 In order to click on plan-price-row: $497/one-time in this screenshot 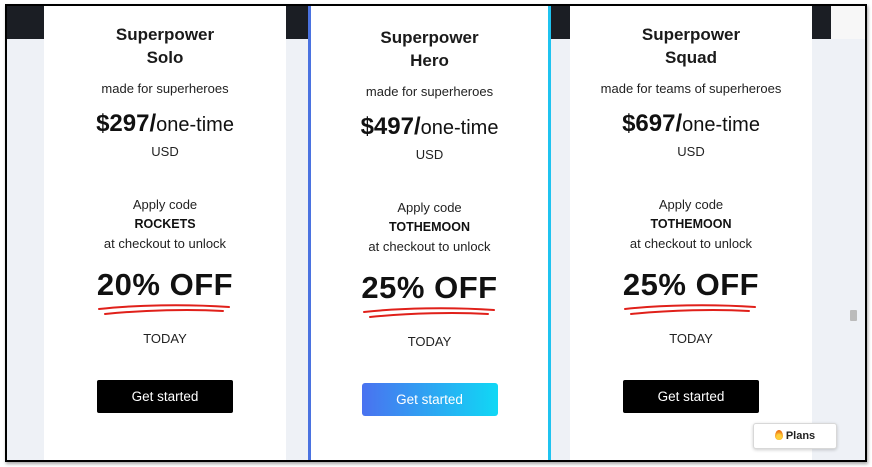, I will do `click(429, 127)`.